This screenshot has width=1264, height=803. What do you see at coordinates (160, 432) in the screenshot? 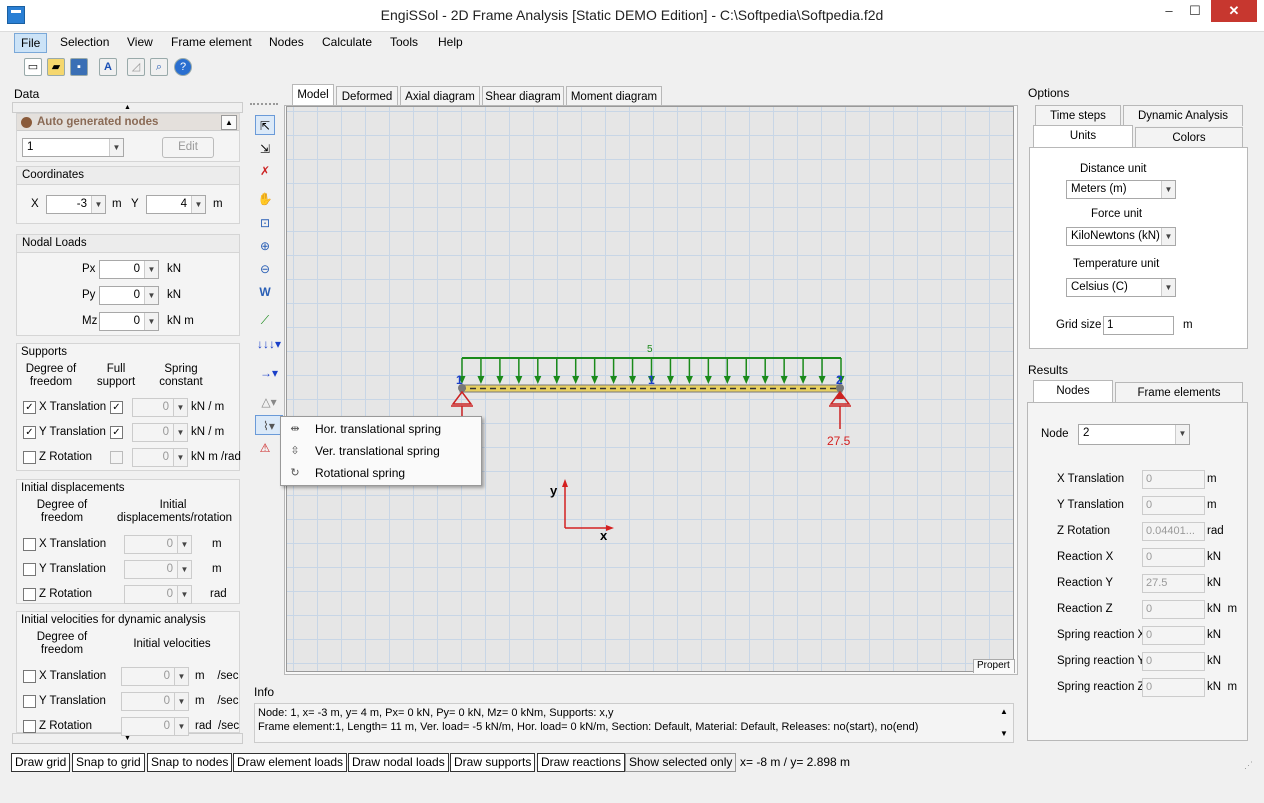
I see `y-spring-input: 0 ▼` at bounding box center [160, 432].